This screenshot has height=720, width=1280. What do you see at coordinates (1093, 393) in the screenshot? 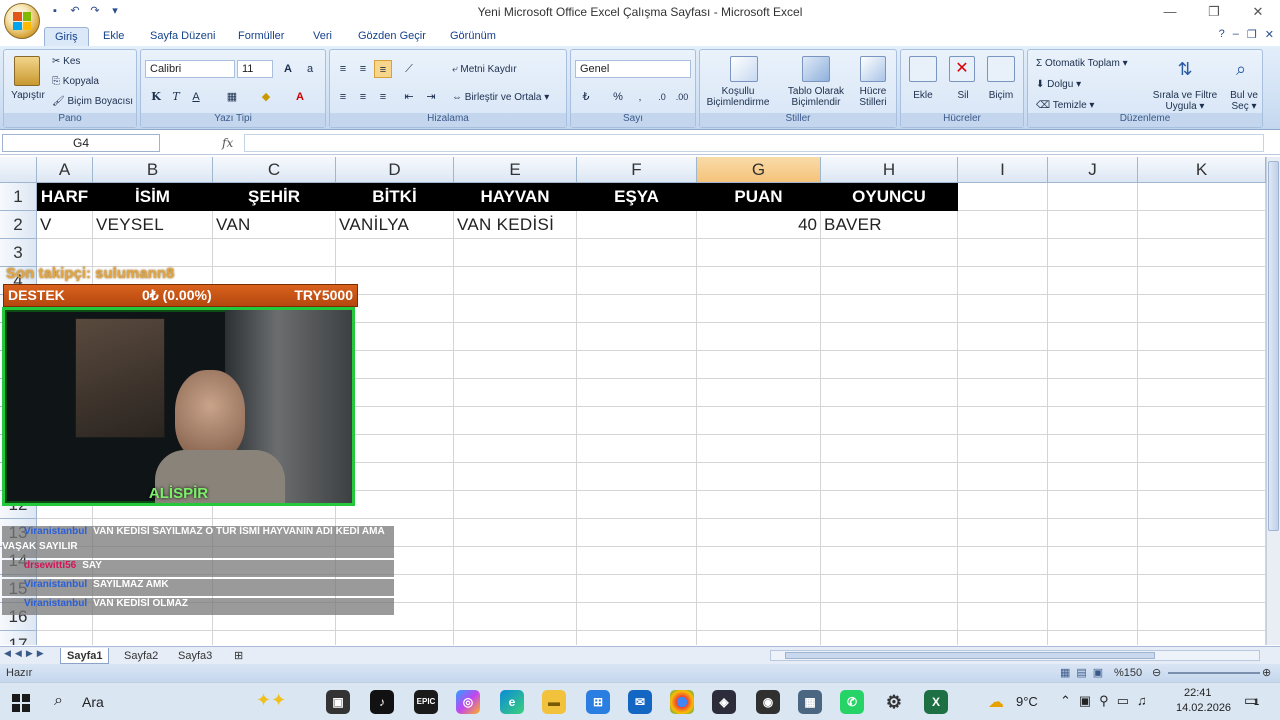
I see `cell-j8` at bounding box center [1093, 393].